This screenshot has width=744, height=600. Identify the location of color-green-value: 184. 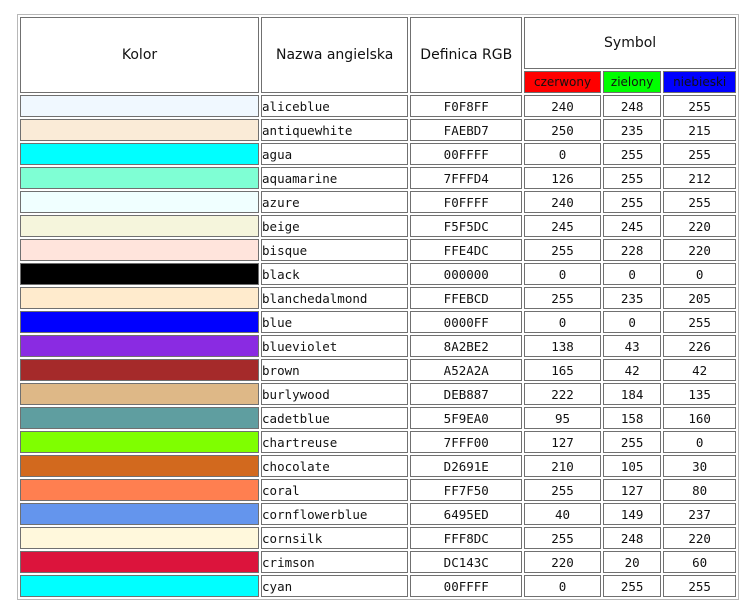
(632, 394).